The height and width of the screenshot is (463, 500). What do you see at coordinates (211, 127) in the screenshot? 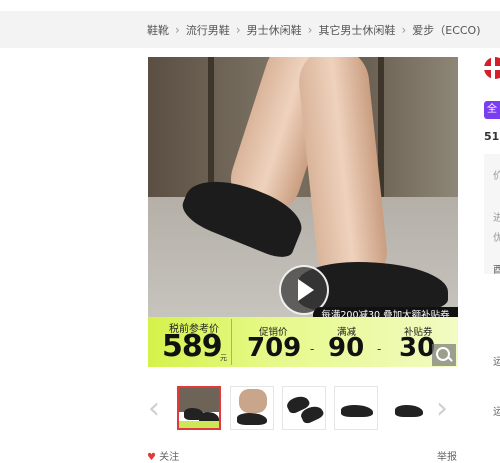
I see `image-pillar` at bounding box center [211, 127].